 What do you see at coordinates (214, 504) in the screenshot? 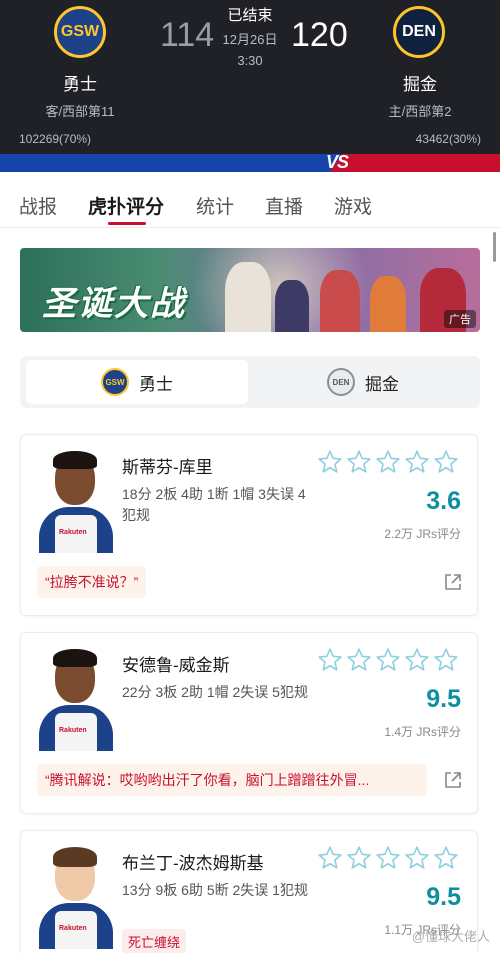
I see `player-stats: 18分 2板 4助 1断 1帽 3失误 4犯规` at bounding box center [214, 504].